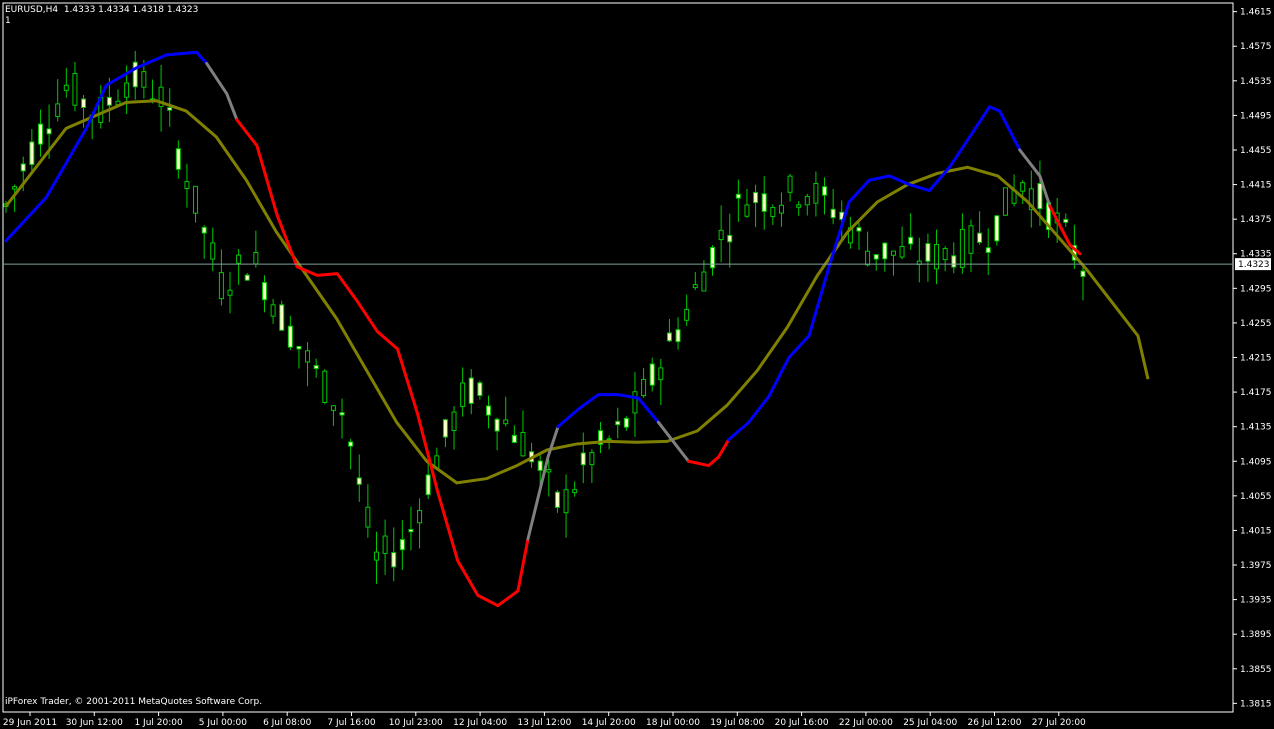 This screenshot has height=729, width=1274. Describe the element at coordinates (866, 723) in the screenshot. I see `x-tick-label: 22 Jul 00:00` at that location.